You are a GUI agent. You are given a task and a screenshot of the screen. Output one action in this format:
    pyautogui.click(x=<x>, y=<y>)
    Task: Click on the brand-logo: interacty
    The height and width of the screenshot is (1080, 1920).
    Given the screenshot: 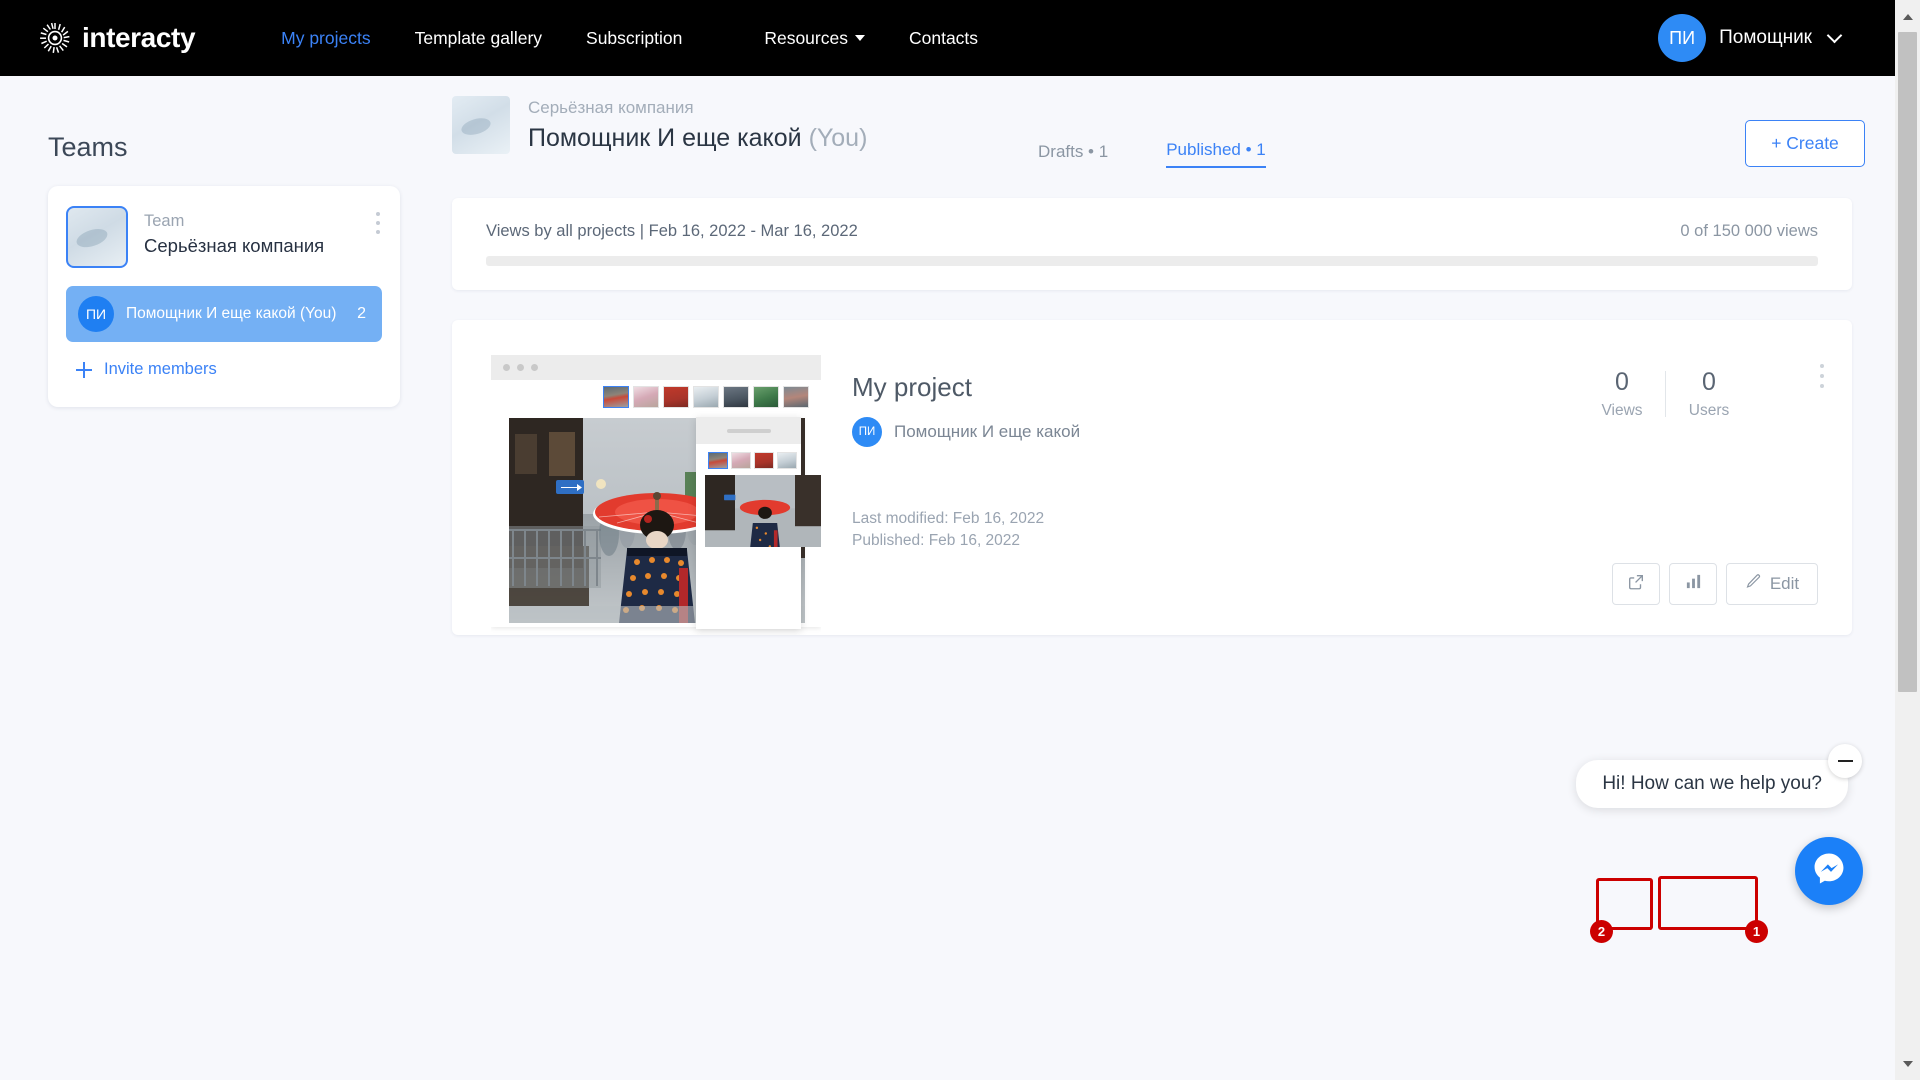 What is the action you would take?
    pyautogui.click(x=117, y=38)
    